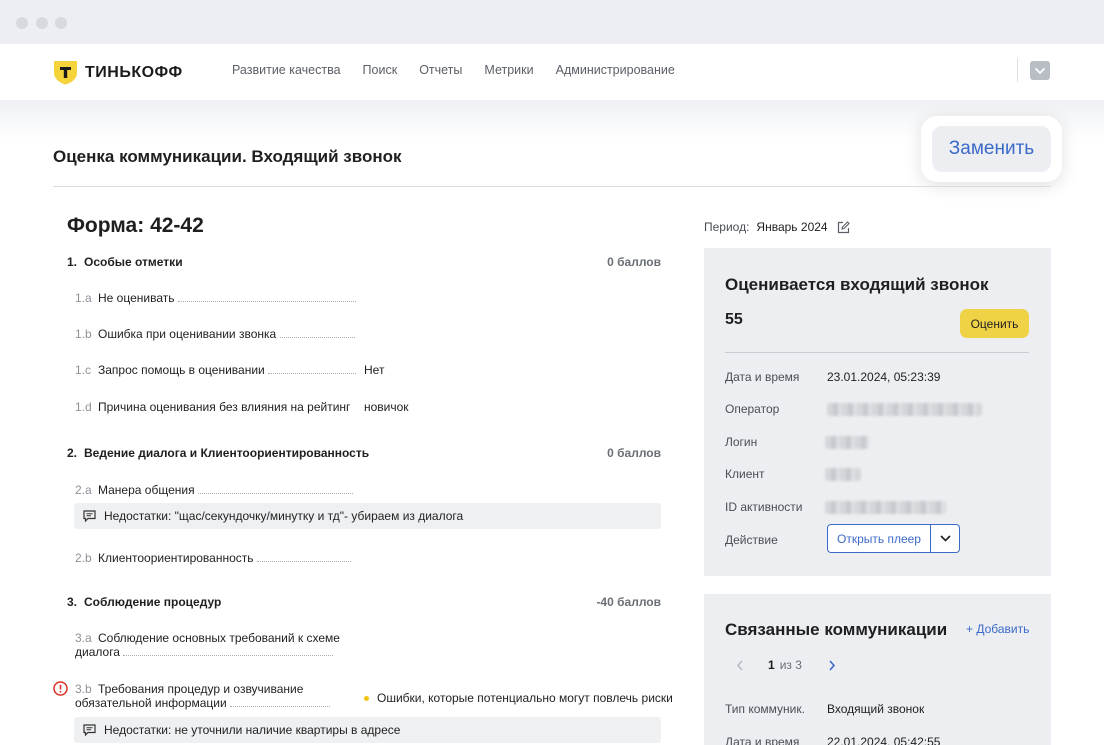  I want to click on form-item: 2.b Клиентоориентированность, so click(217, 558).